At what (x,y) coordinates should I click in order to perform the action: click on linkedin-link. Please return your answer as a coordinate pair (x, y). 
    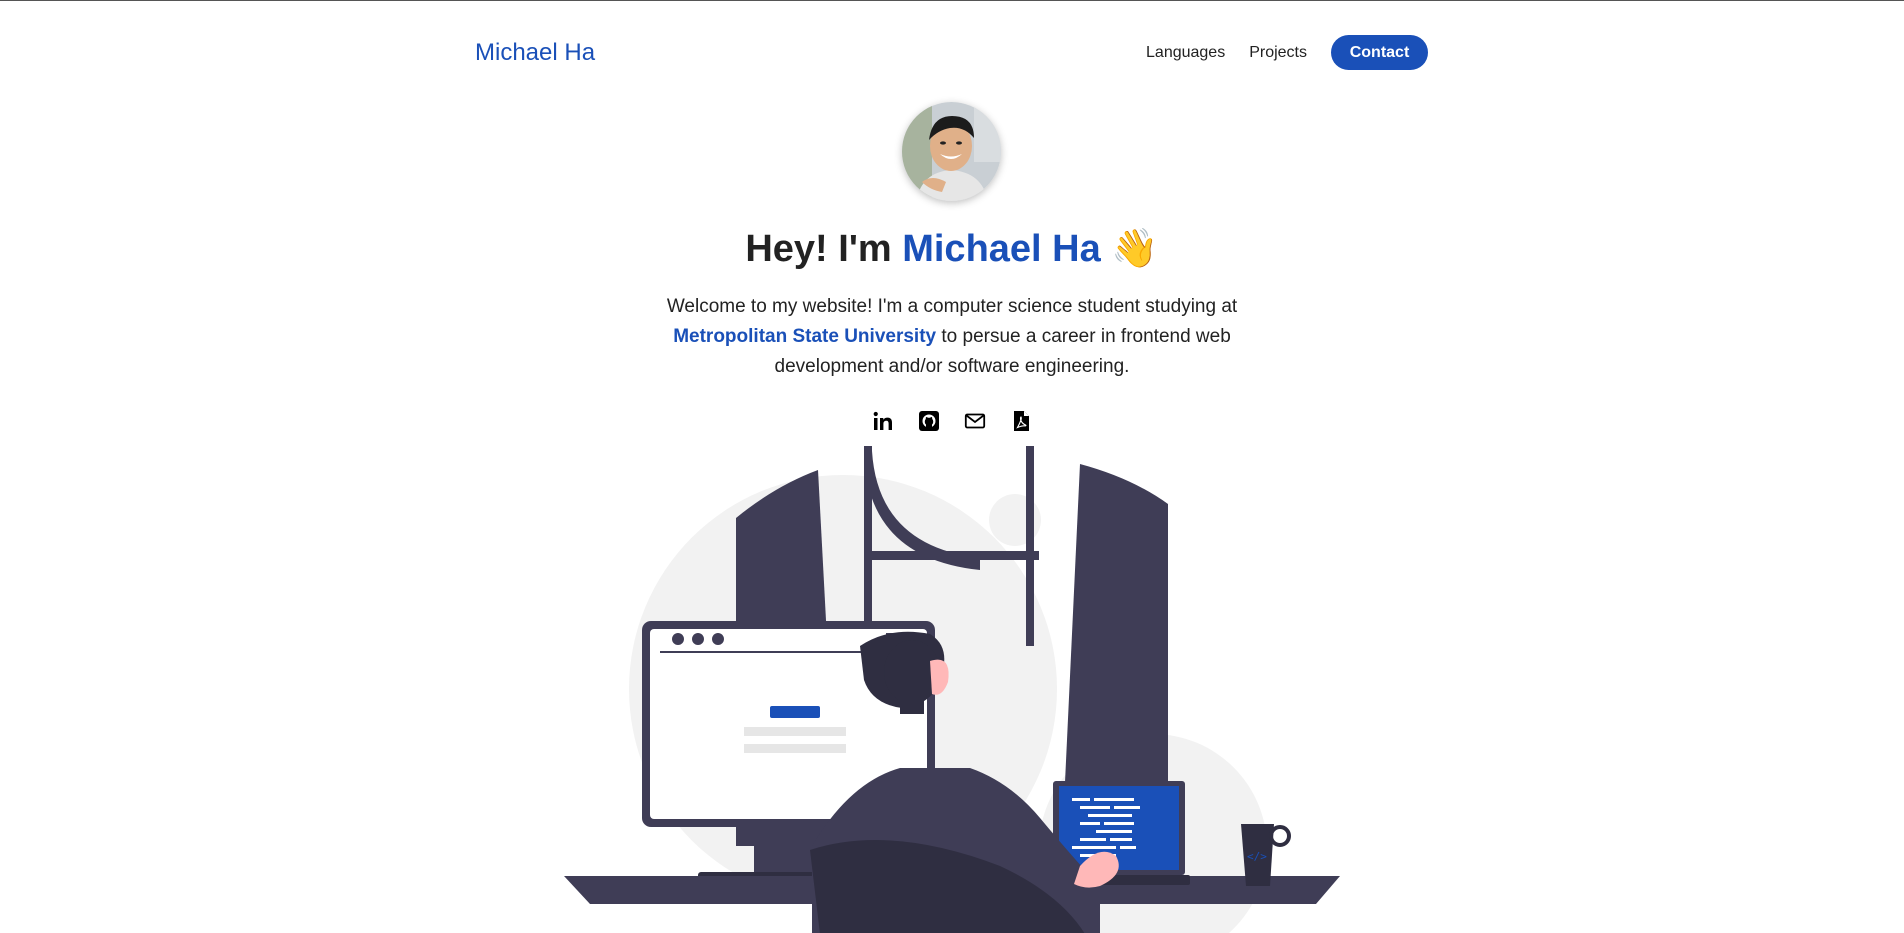
    Looking at the image, I should click on (883, 421).